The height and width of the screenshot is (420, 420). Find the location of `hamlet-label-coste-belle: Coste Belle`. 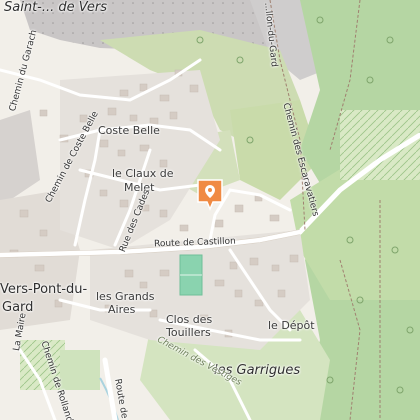

hamlet-label-coste-belle: Coste Belle is located at coordinates (129, 130).